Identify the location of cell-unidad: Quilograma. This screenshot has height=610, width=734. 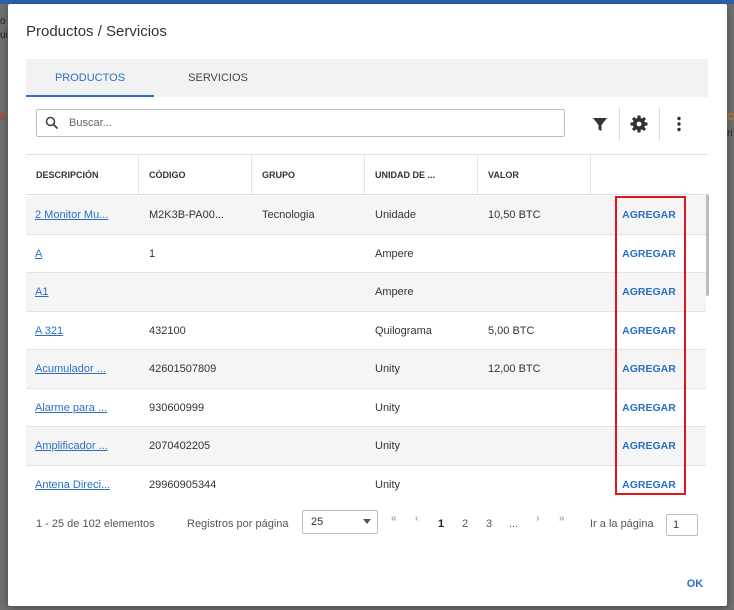
(403, 330).